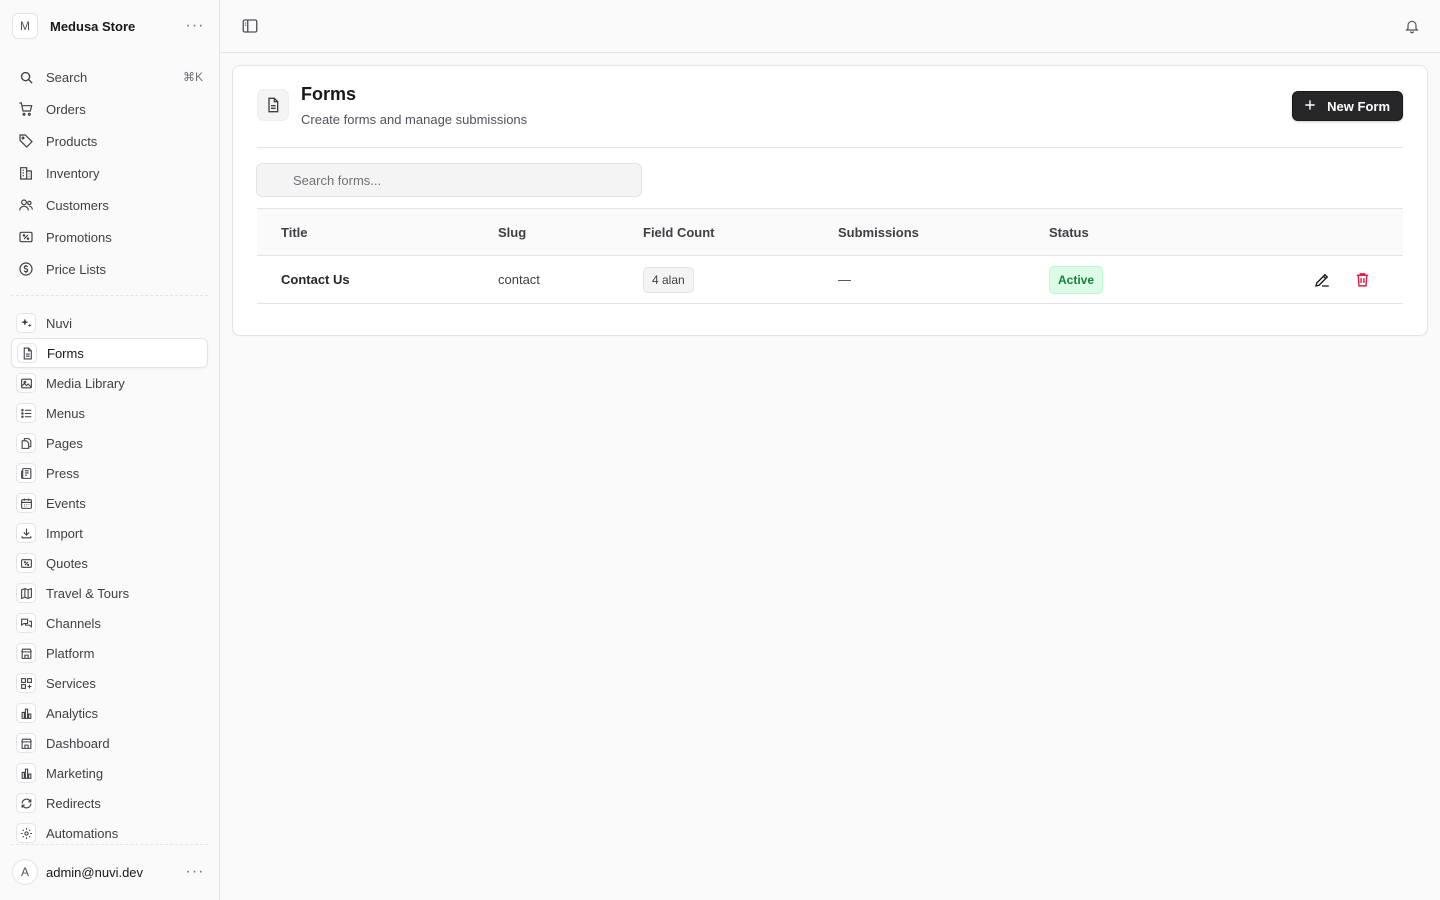 The image size is (1440, 900). I want to click on sidebar-item-inventory: Inventory, so click(109, 173).